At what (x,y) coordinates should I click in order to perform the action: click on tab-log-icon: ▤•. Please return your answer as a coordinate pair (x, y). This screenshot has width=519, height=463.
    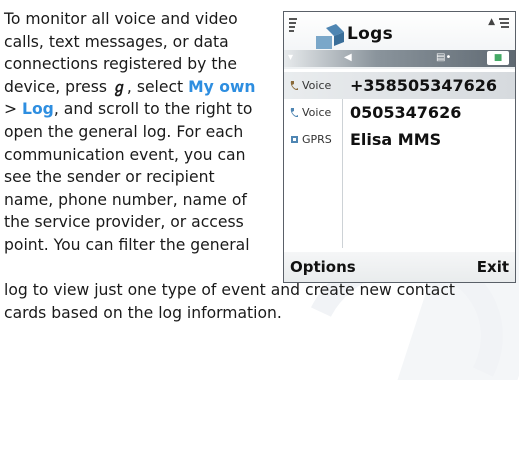
    Looking at the image, I should click on (444, 57).